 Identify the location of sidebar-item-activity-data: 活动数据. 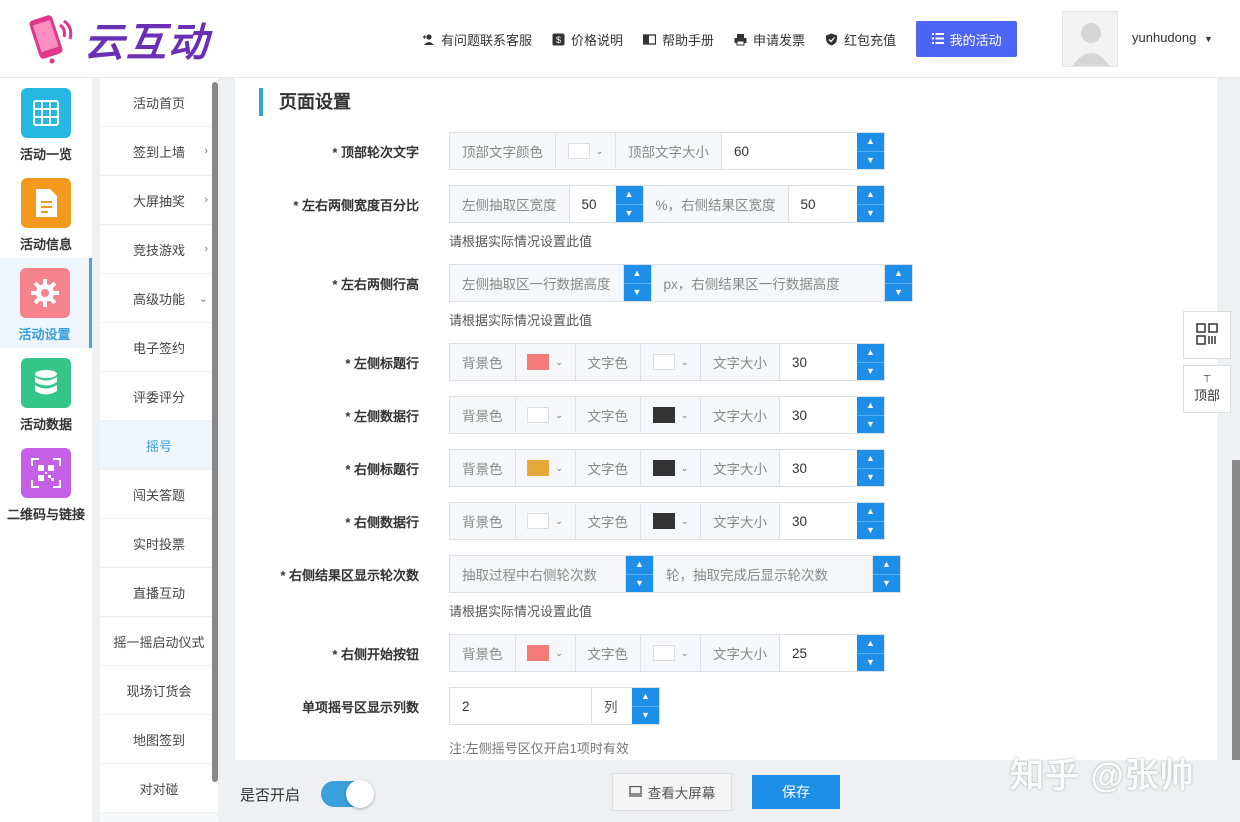
(46, 393).